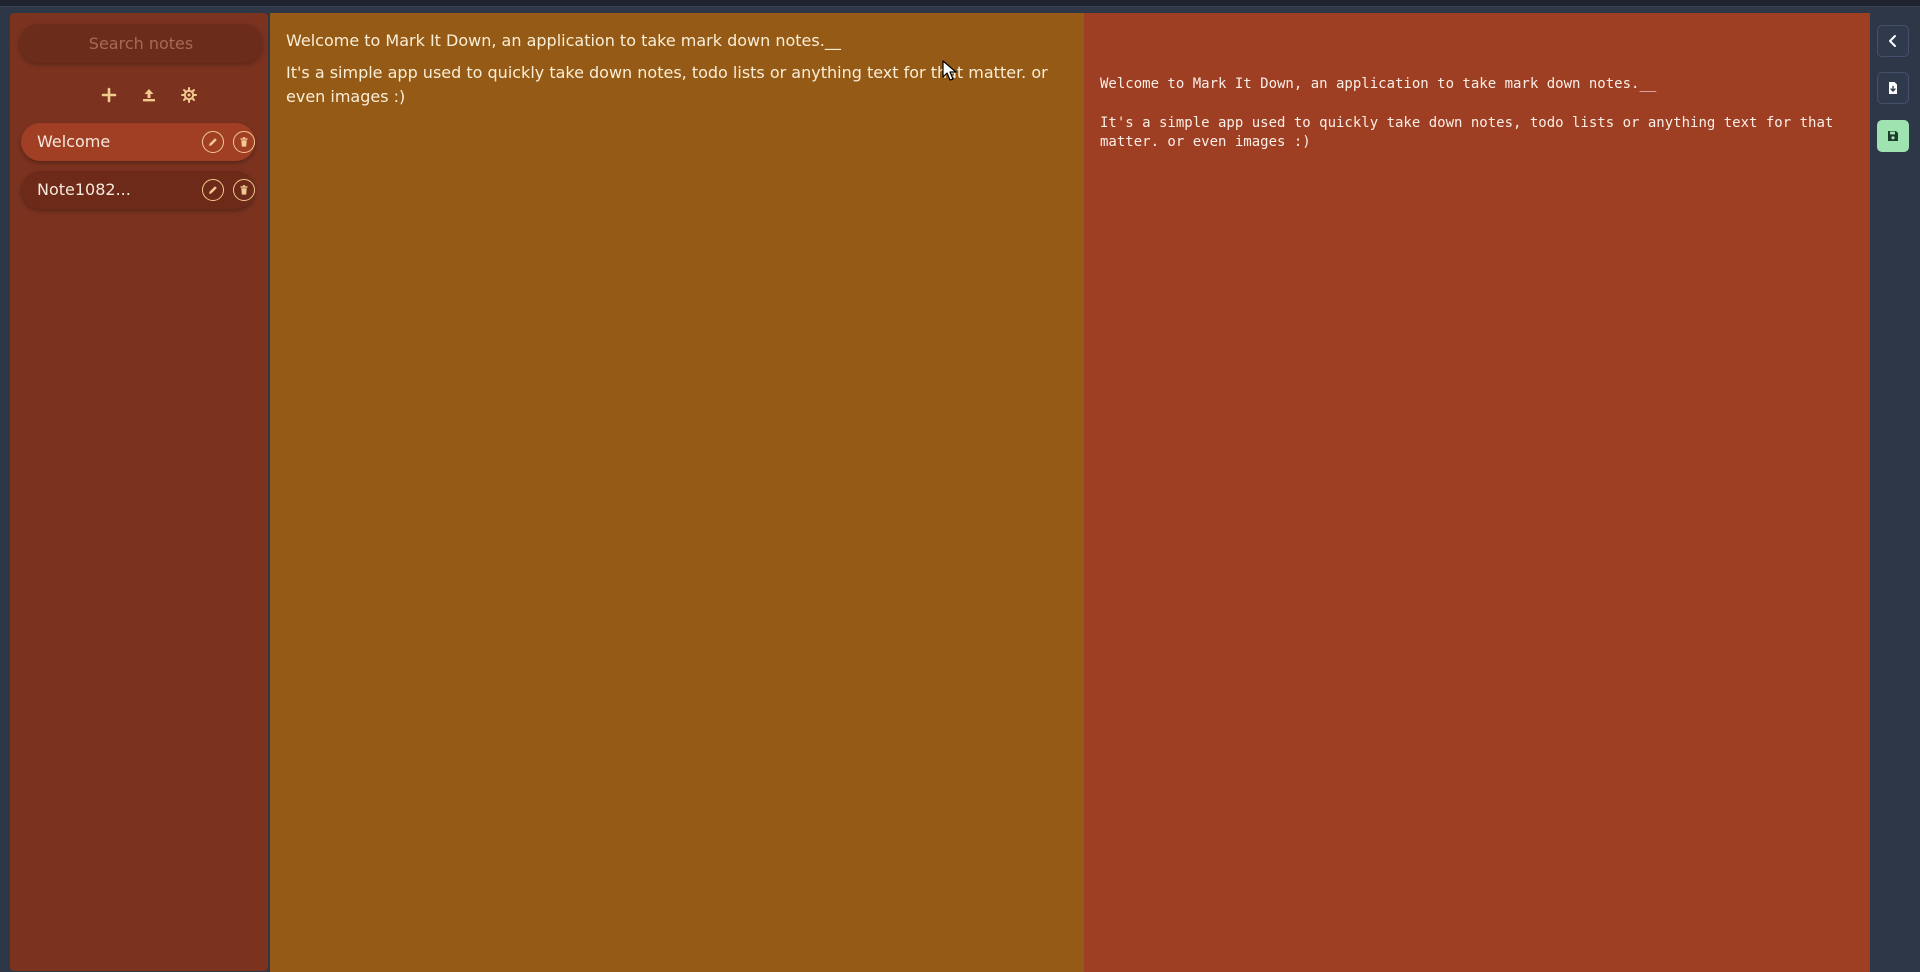  Describe the element at coordinates (141, 43) in the screenshot. I see `search-input` at that location.